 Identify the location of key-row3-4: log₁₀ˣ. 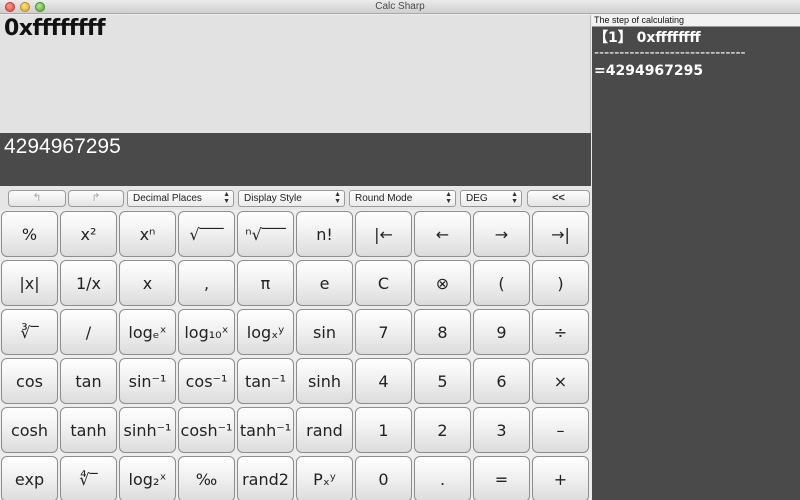
(206, 332).